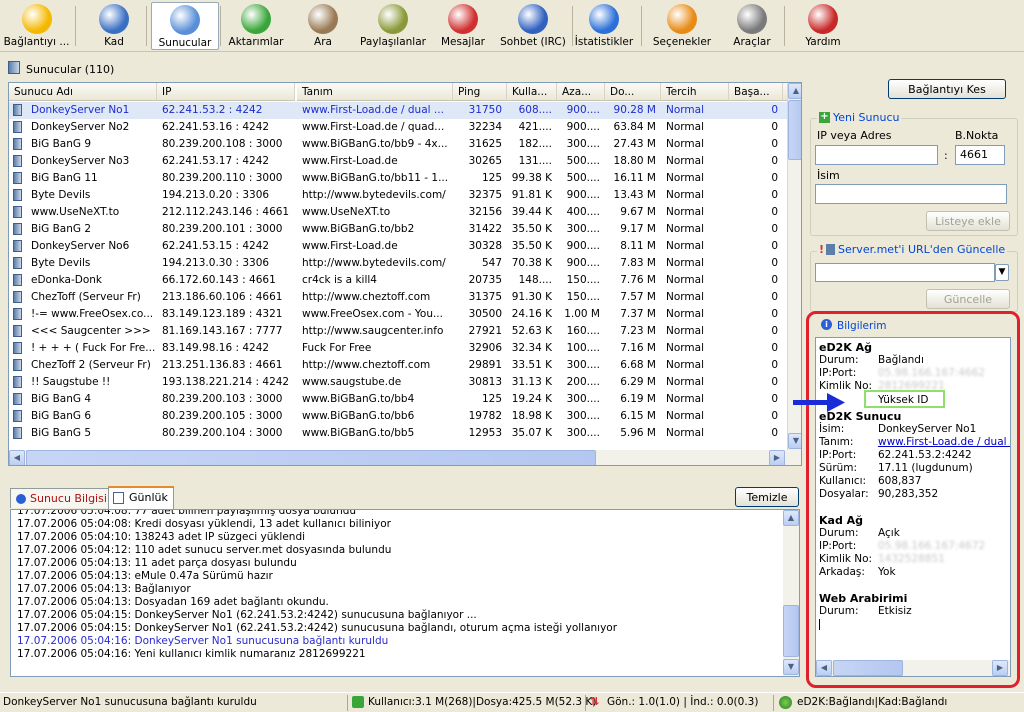 This screenshot has height=712, width=1024. I want to click on toolbar-label: Sohbet (IRC), so click(533, 42).